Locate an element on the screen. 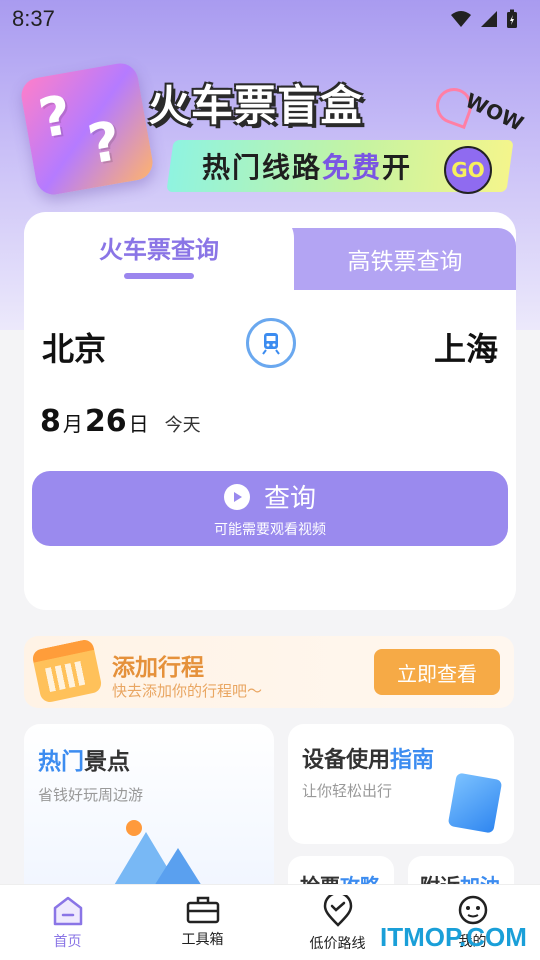 This screenshot has height=960, width=540. relative-day: 今天 is located at coordinates (182, 425).